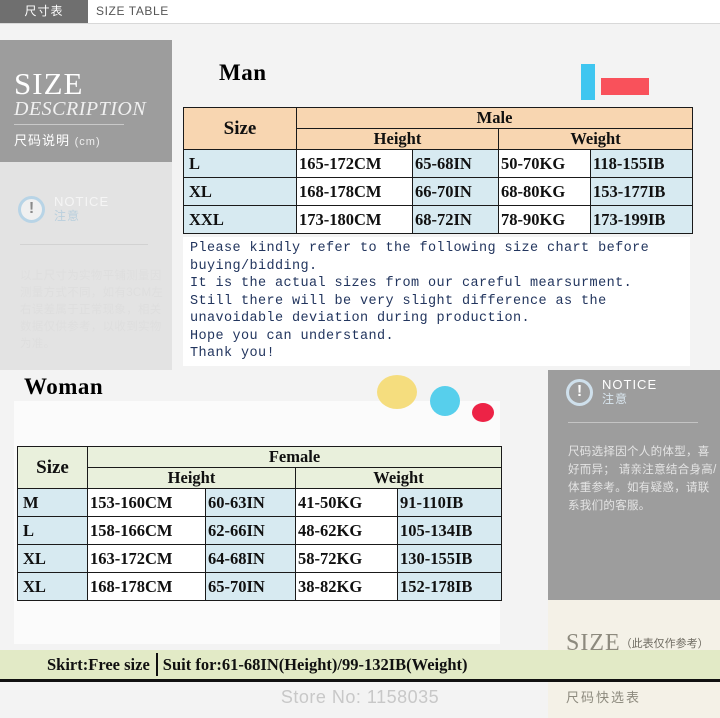 This screenshot has height=718, width=720. Describe the element at coordinates (449, 558) in the screenshot. I see `female-row-weight-ib: 130-155IB` at that location.